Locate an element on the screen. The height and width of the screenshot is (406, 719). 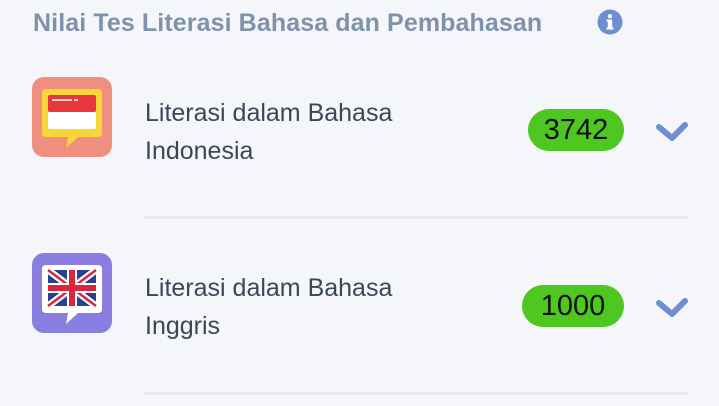
uk-flag-speech-bubble-icon is located at coordinates (72, 293).